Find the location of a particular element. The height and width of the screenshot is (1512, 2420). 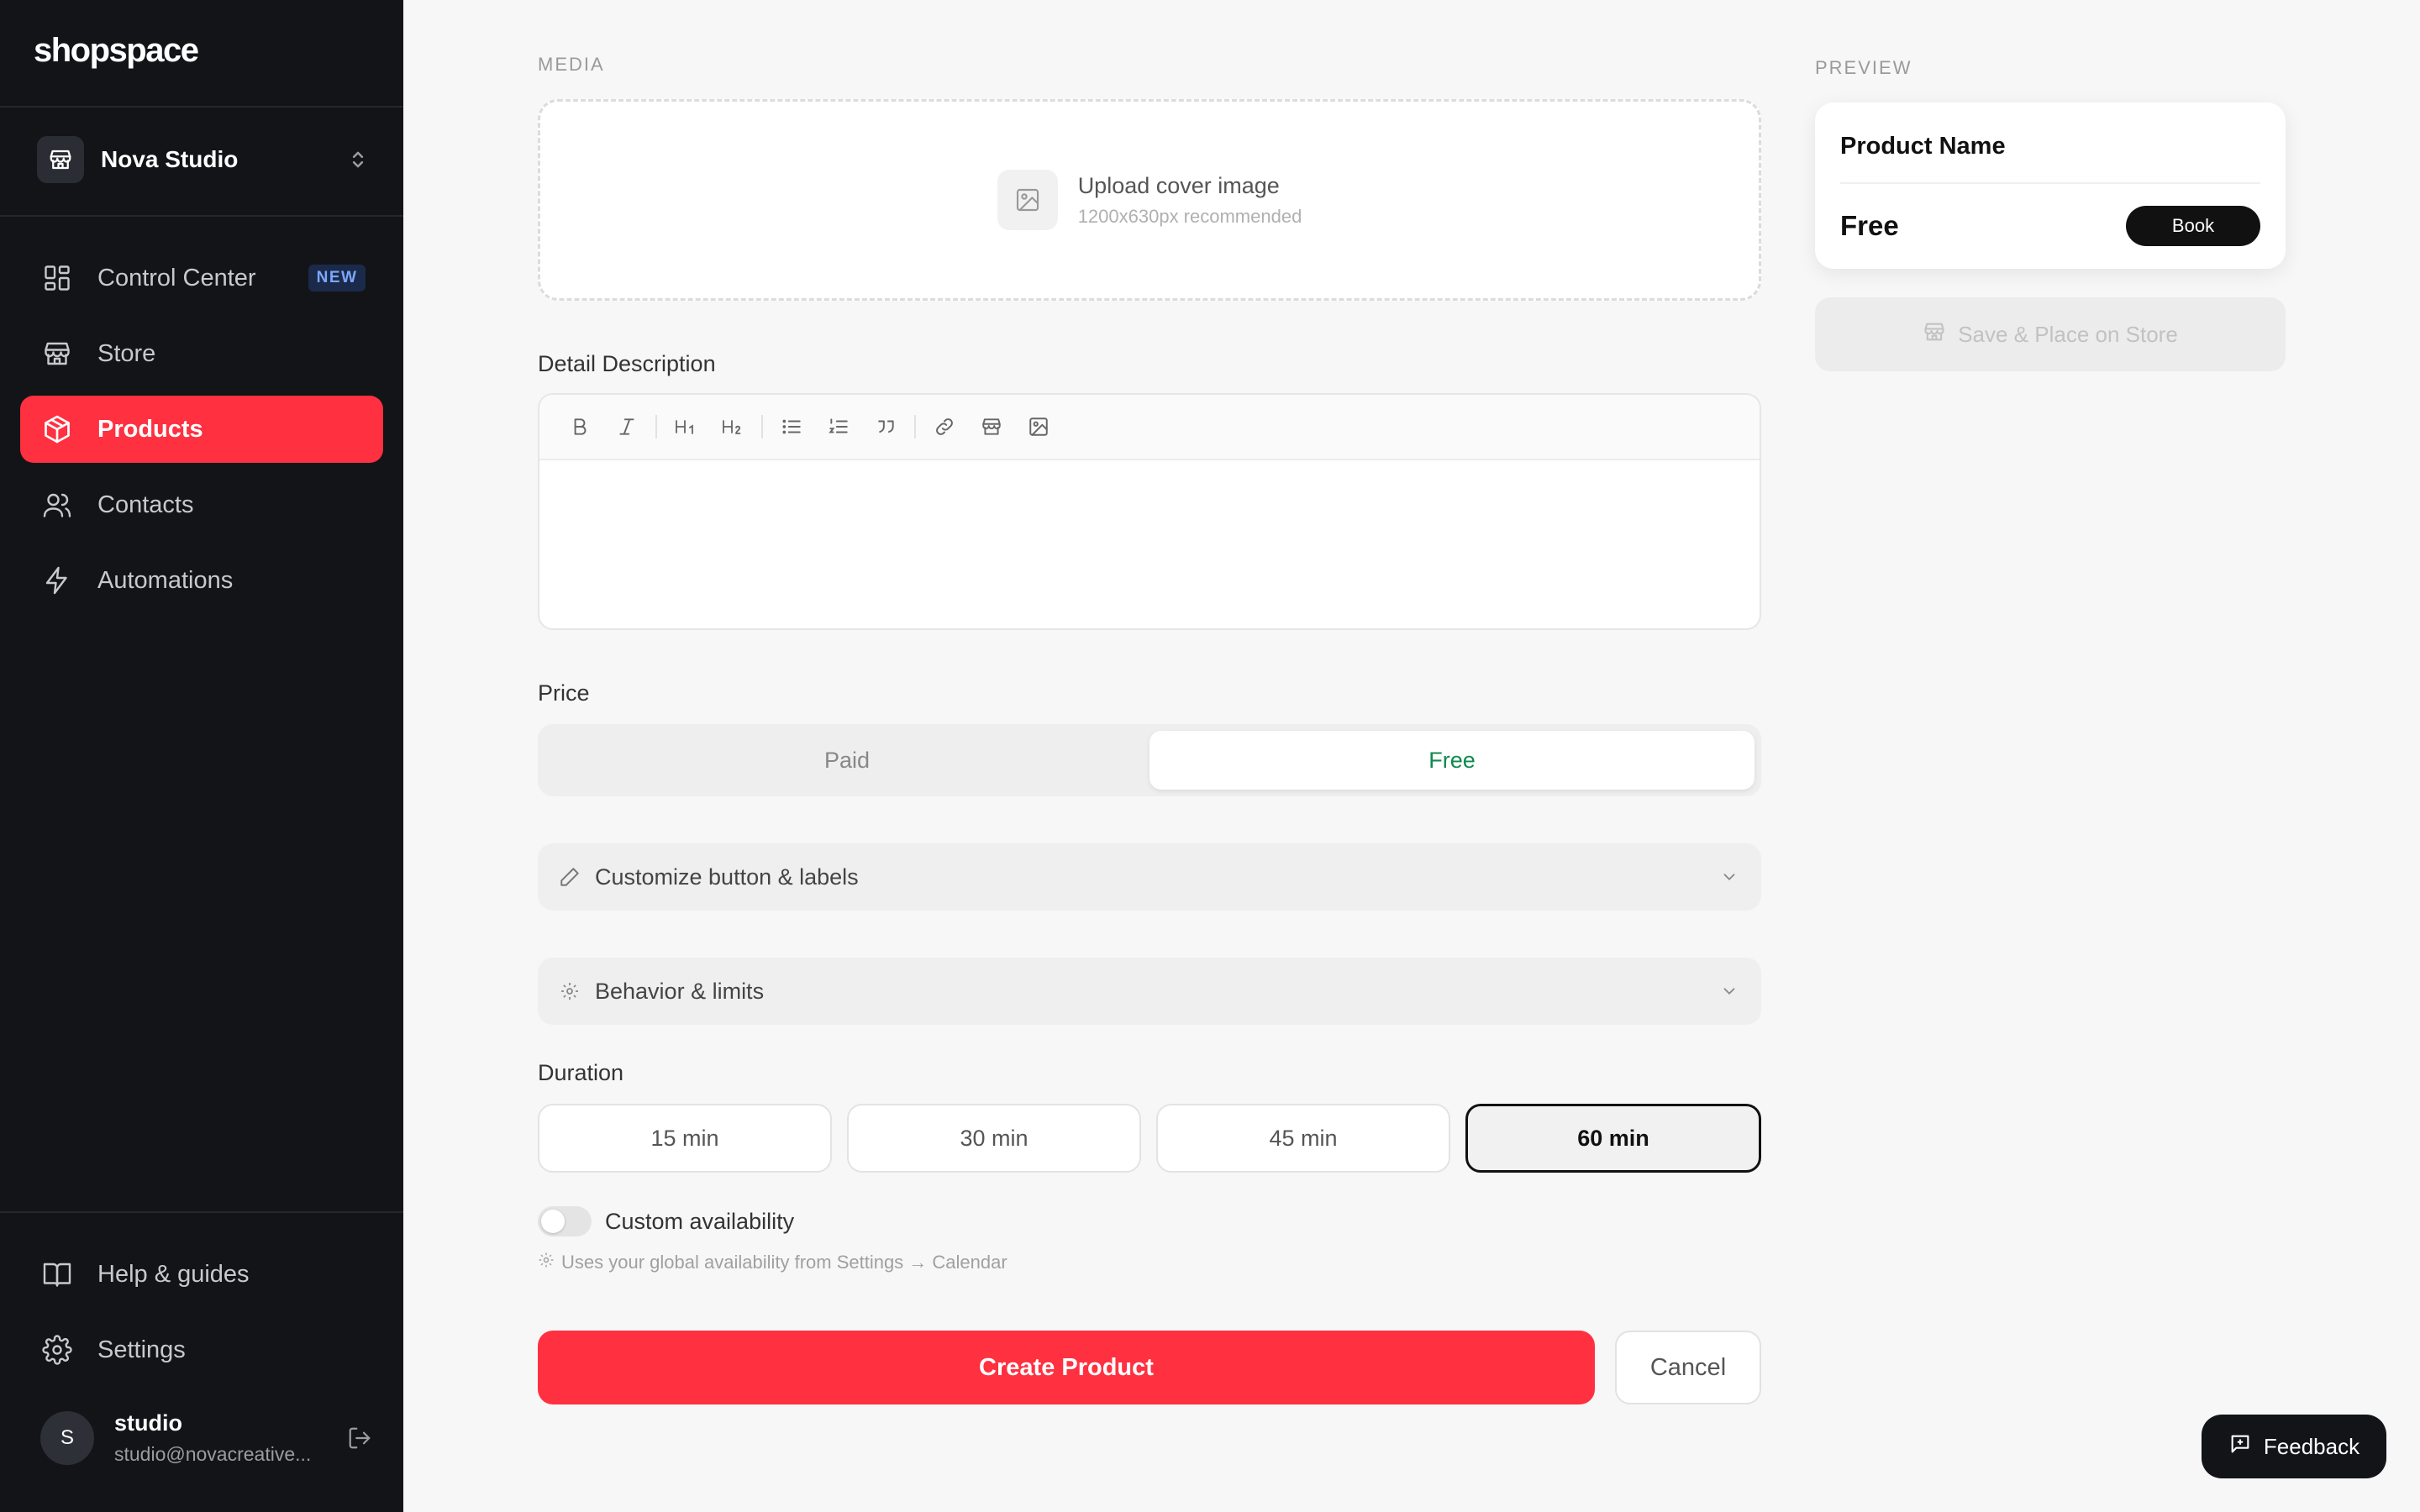

avatar: S is located at coordinates (67, 1438).